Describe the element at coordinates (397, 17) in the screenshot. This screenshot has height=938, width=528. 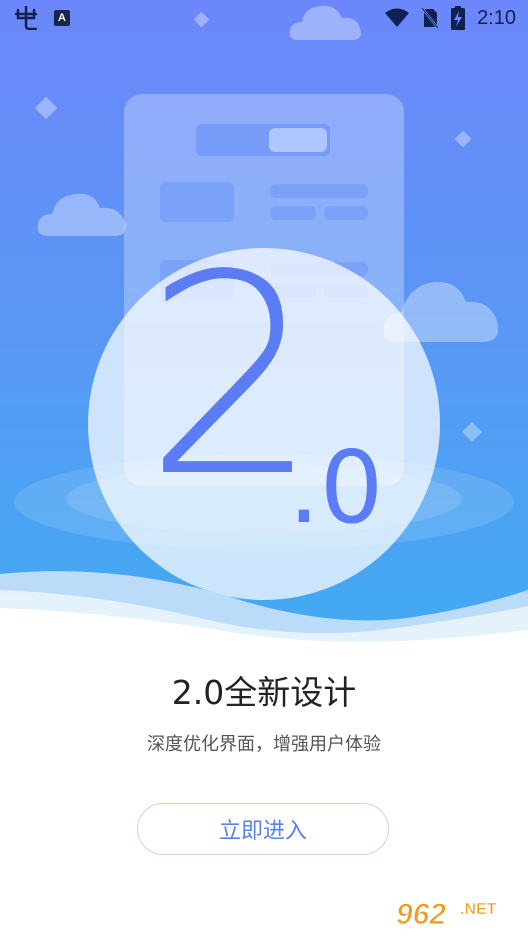
I see `wifi-icon` at that location.